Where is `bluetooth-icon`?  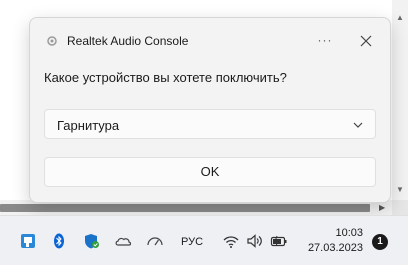
bluetooth-icon is located at coordinates (59, 241).